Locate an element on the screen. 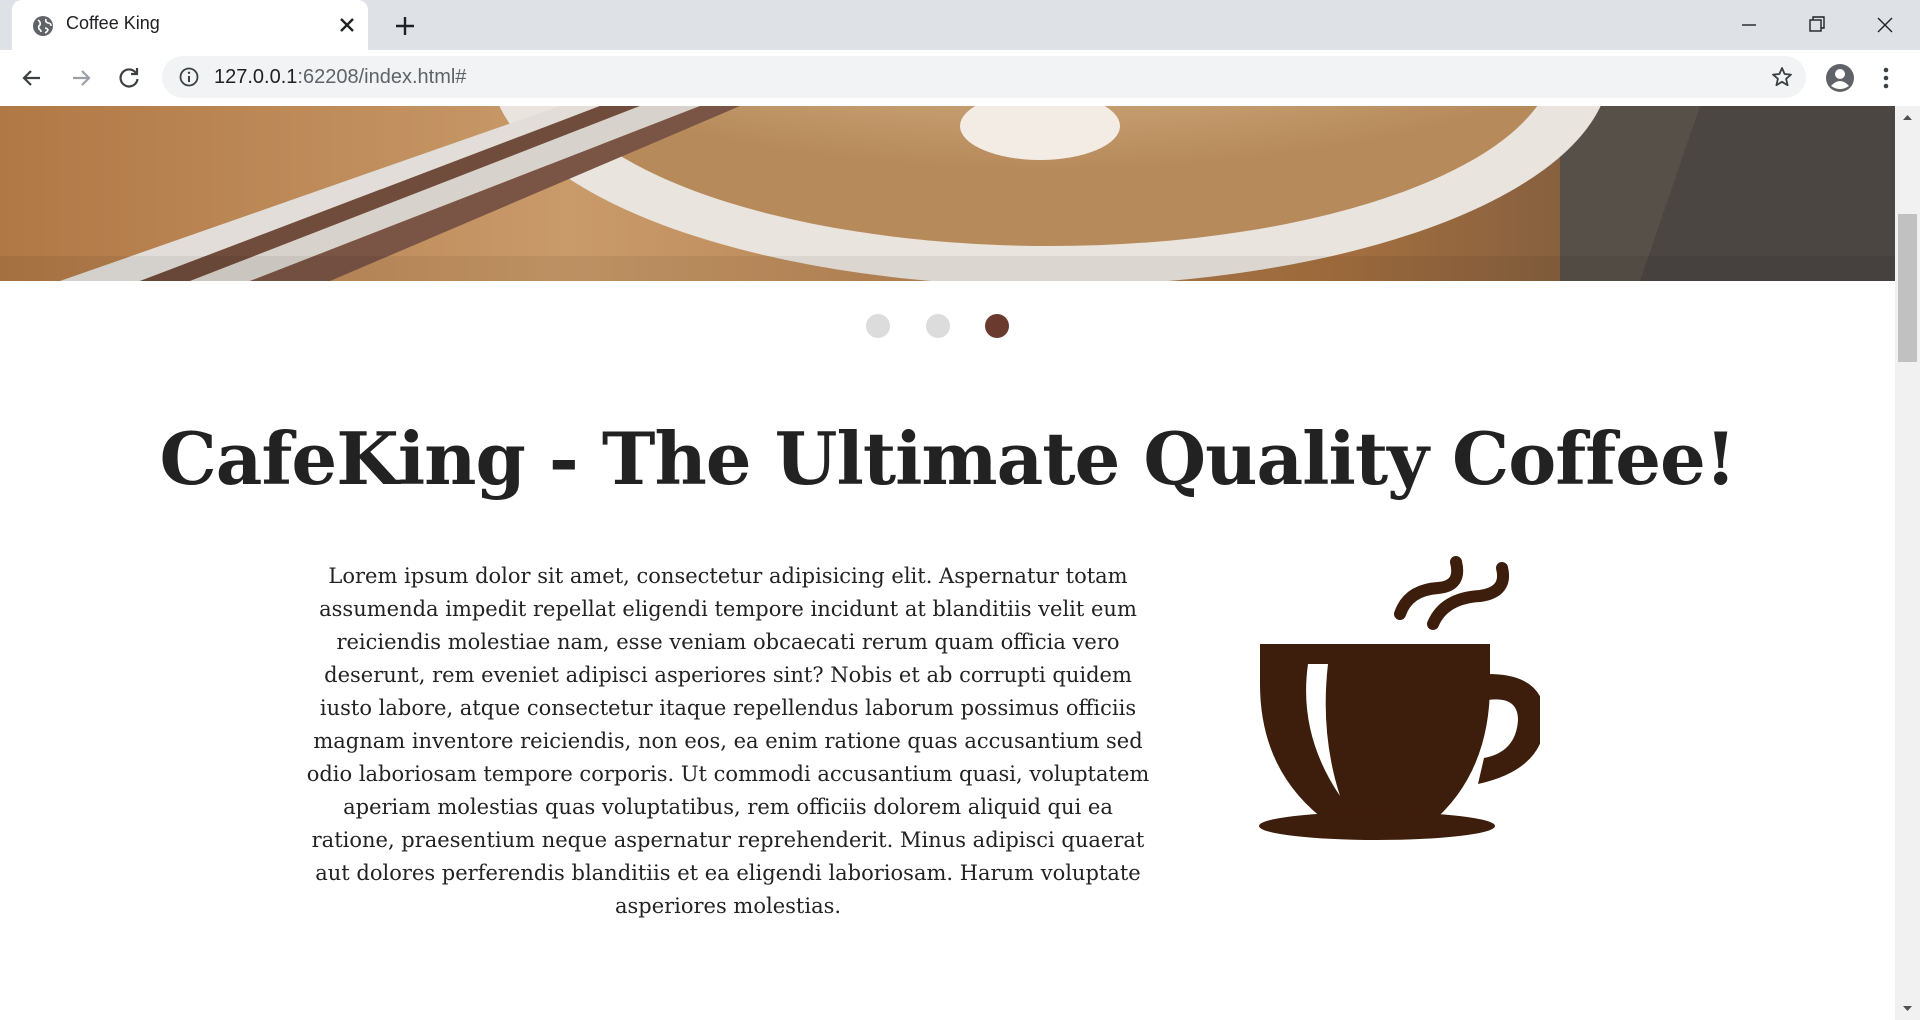  forward-icon is located at coordinates (81, 78).